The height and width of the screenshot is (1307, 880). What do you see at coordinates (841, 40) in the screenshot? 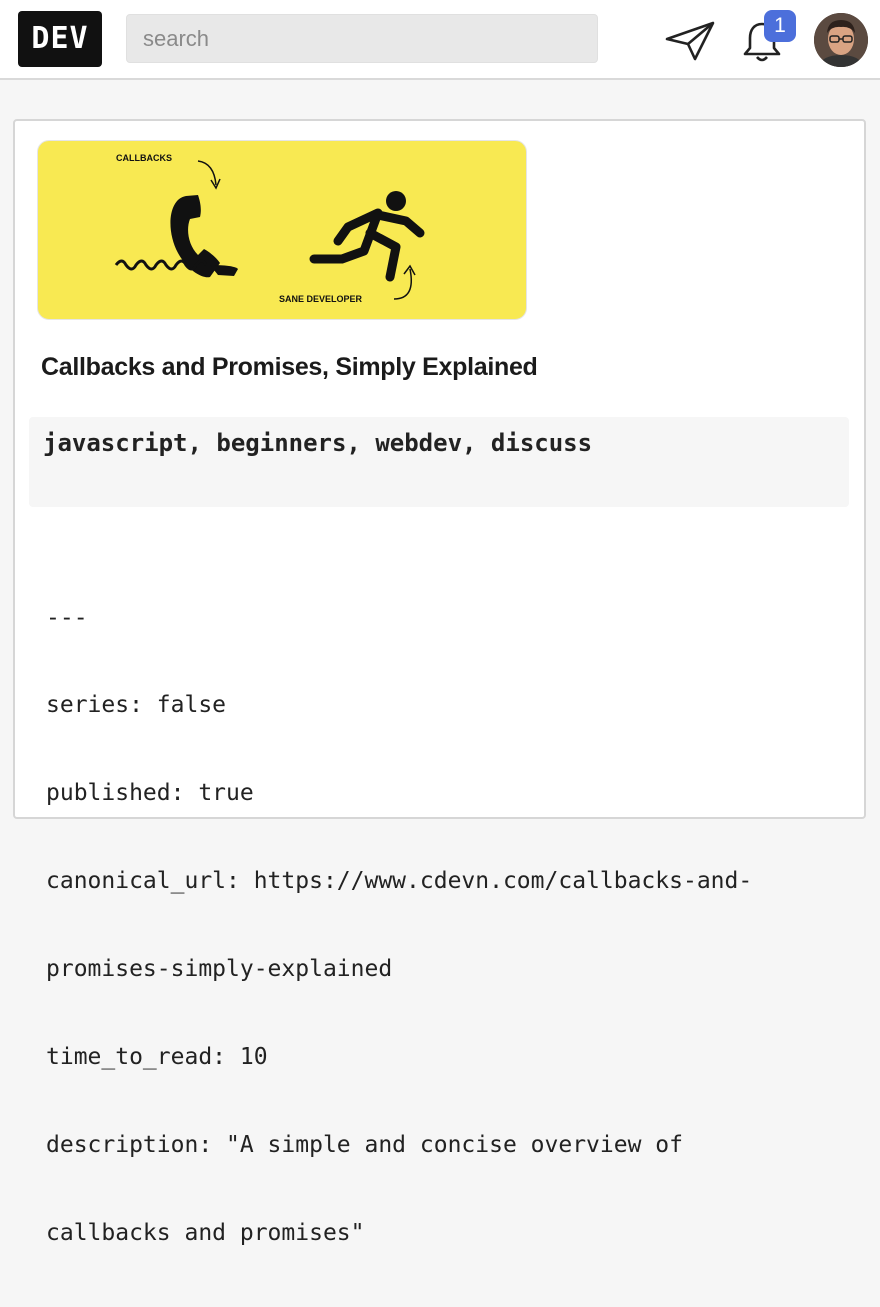
I see `user-avatar` at bounding box center [841, 40].